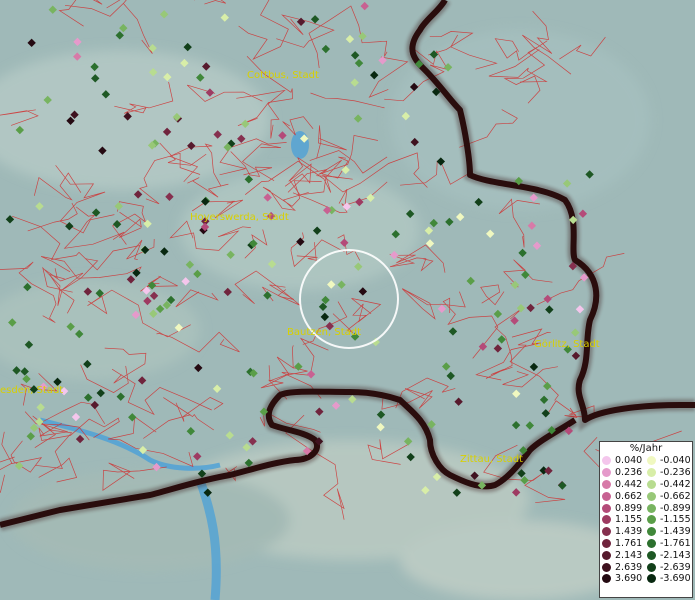 The width and height of the screenshot is (695, 600). I want to click on legend-label: -1.439, so click(675, 532).